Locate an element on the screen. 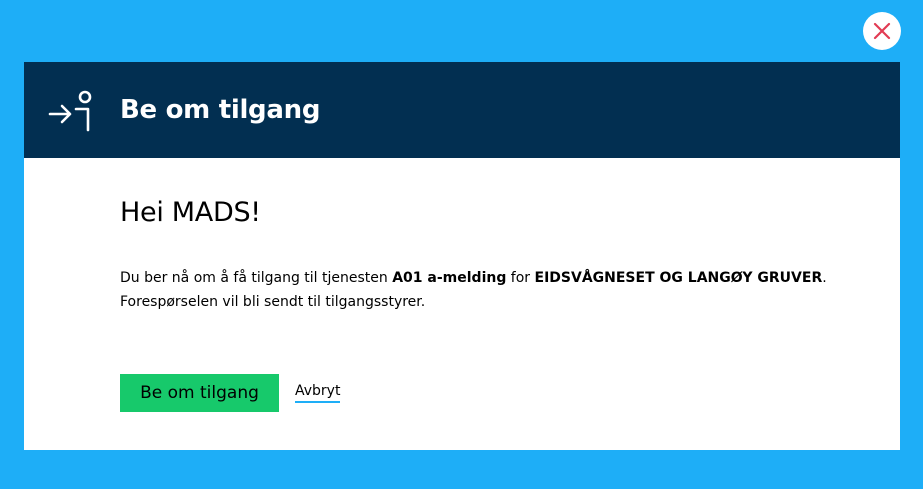  close-button is located at coordinates (882, 31).